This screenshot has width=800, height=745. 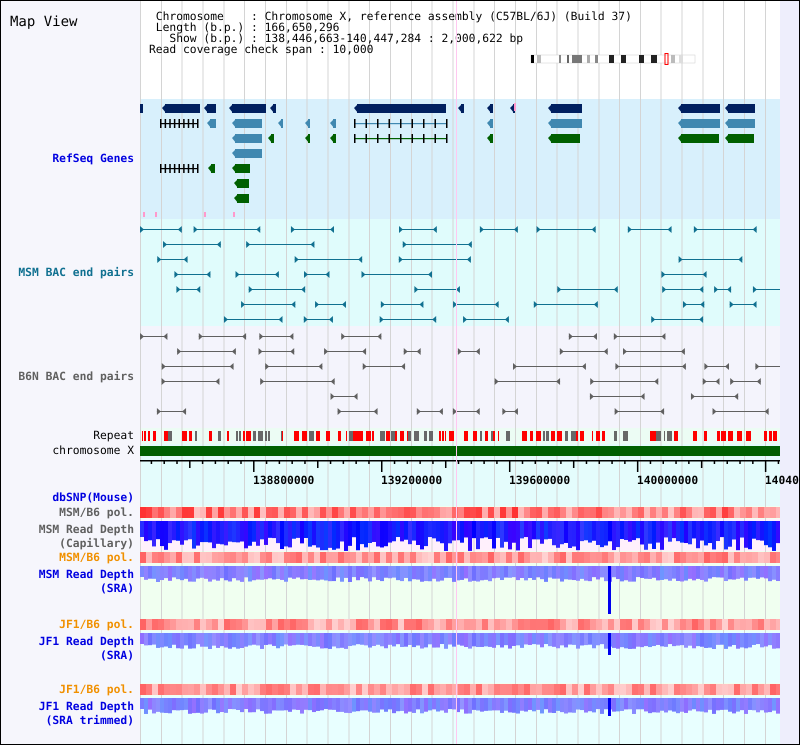 I want to click on track-label: chromosome X, so click(x=93, y=451).